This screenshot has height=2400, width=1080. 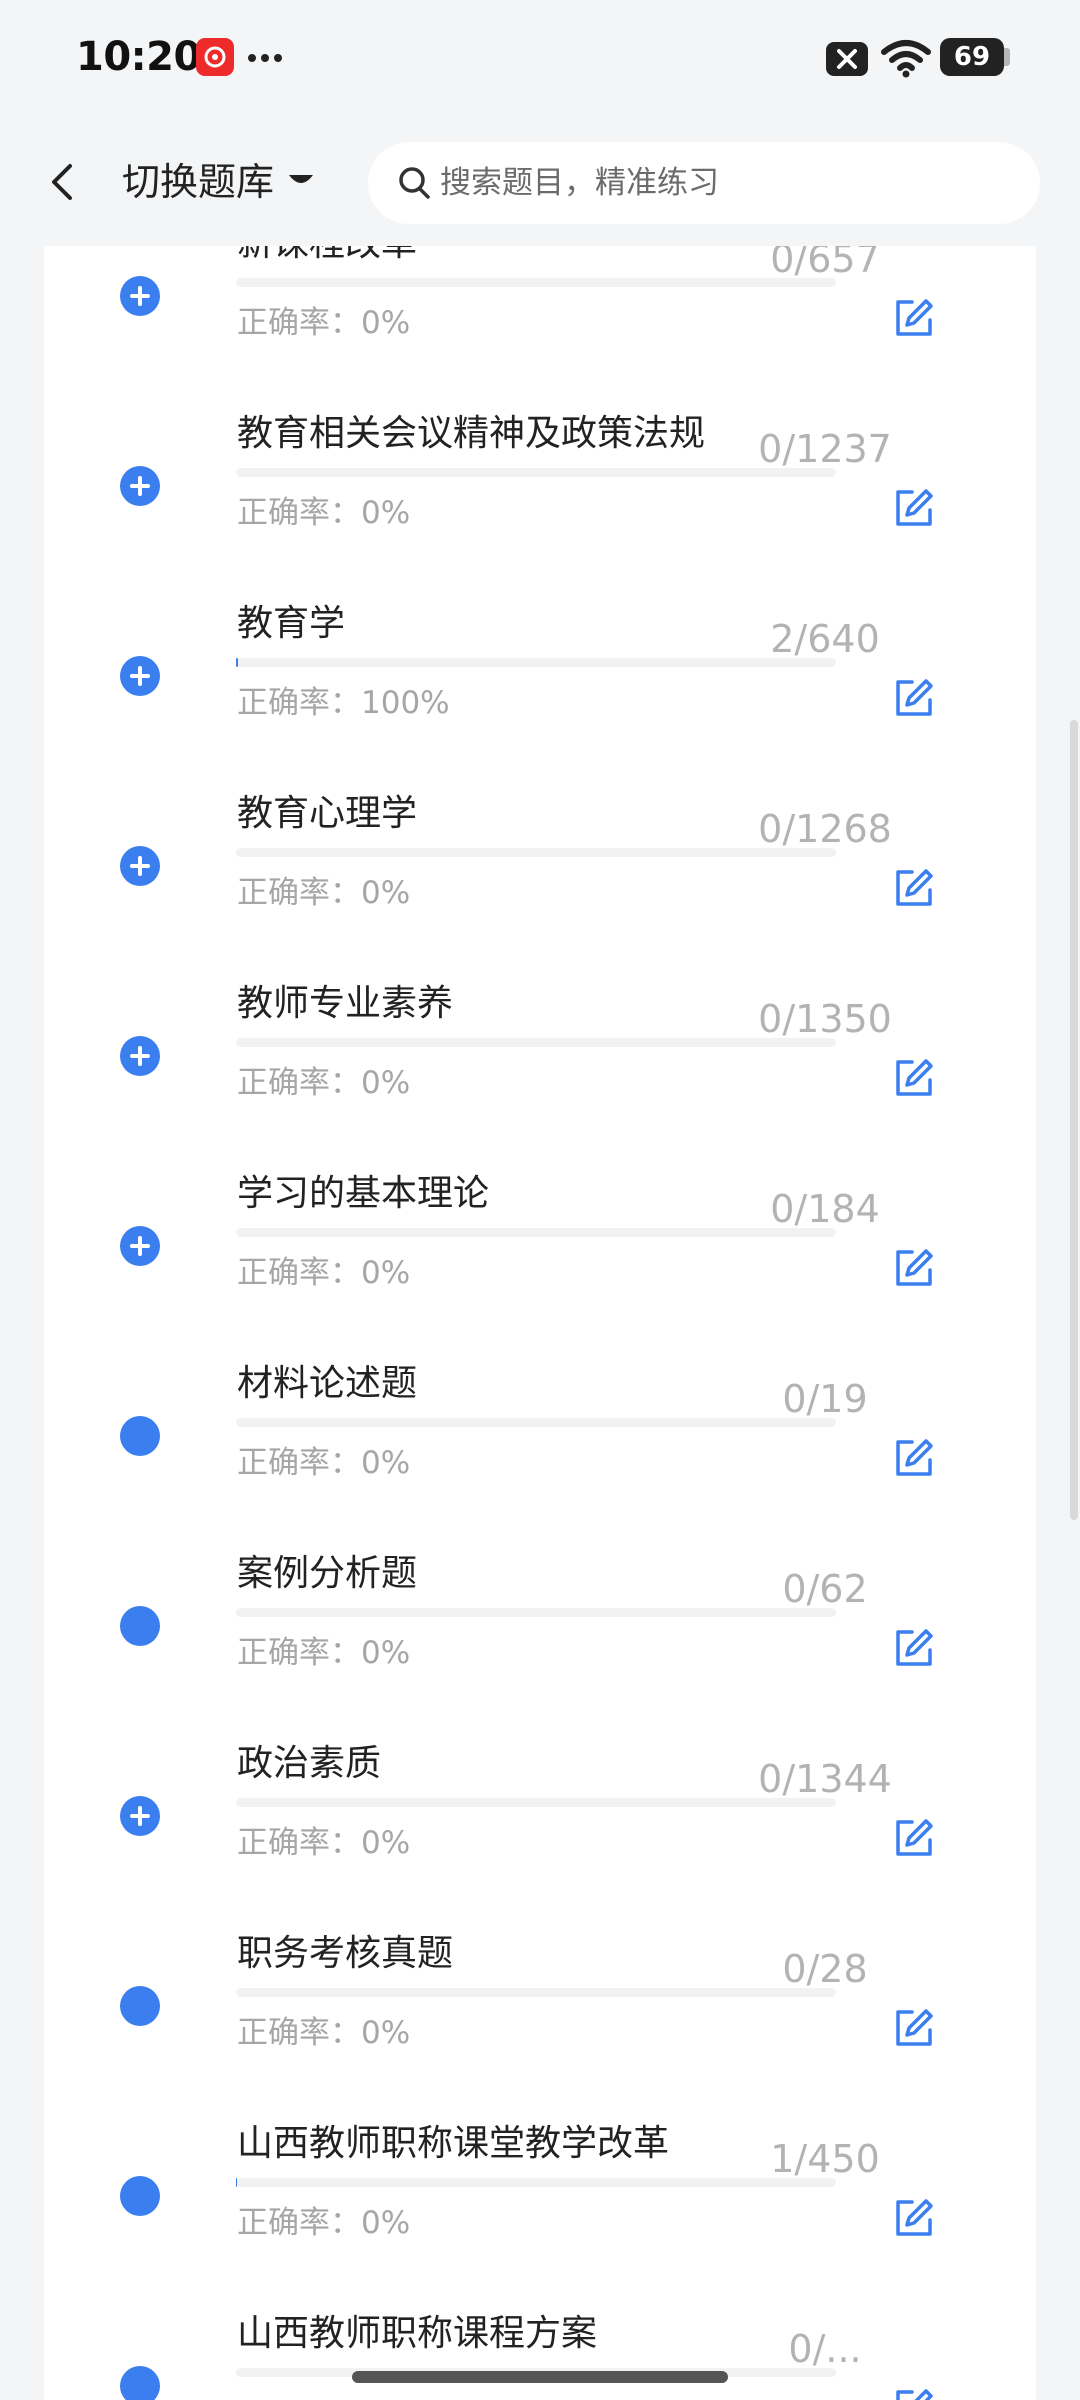 What do you see at coordinates (309, 1763) in the screenshot?
I see `item-title: 政治素质` at bounding box center [309, 1763].